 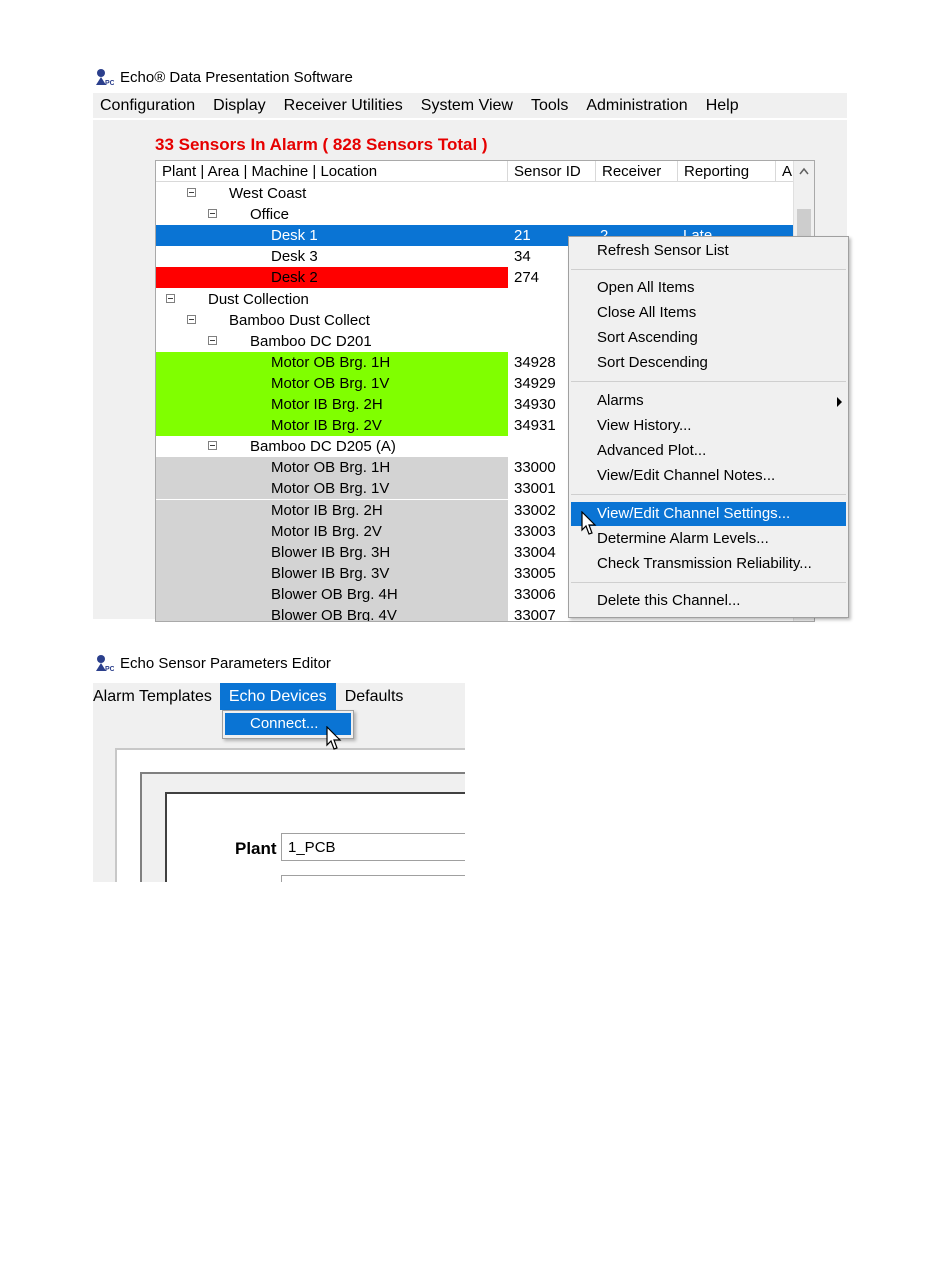 I want to click on ctx-open-all-items: Open All Items, so click(x=708, y=288).